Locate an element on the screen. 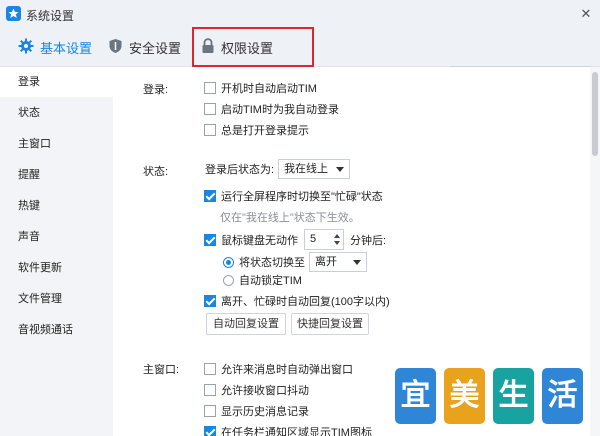 The height and width of the screenshot is (436, 600). option-fullscreen-busy: 运行全屏程序时切换至"忙碌"状态 is located at coordinates (293, 196).